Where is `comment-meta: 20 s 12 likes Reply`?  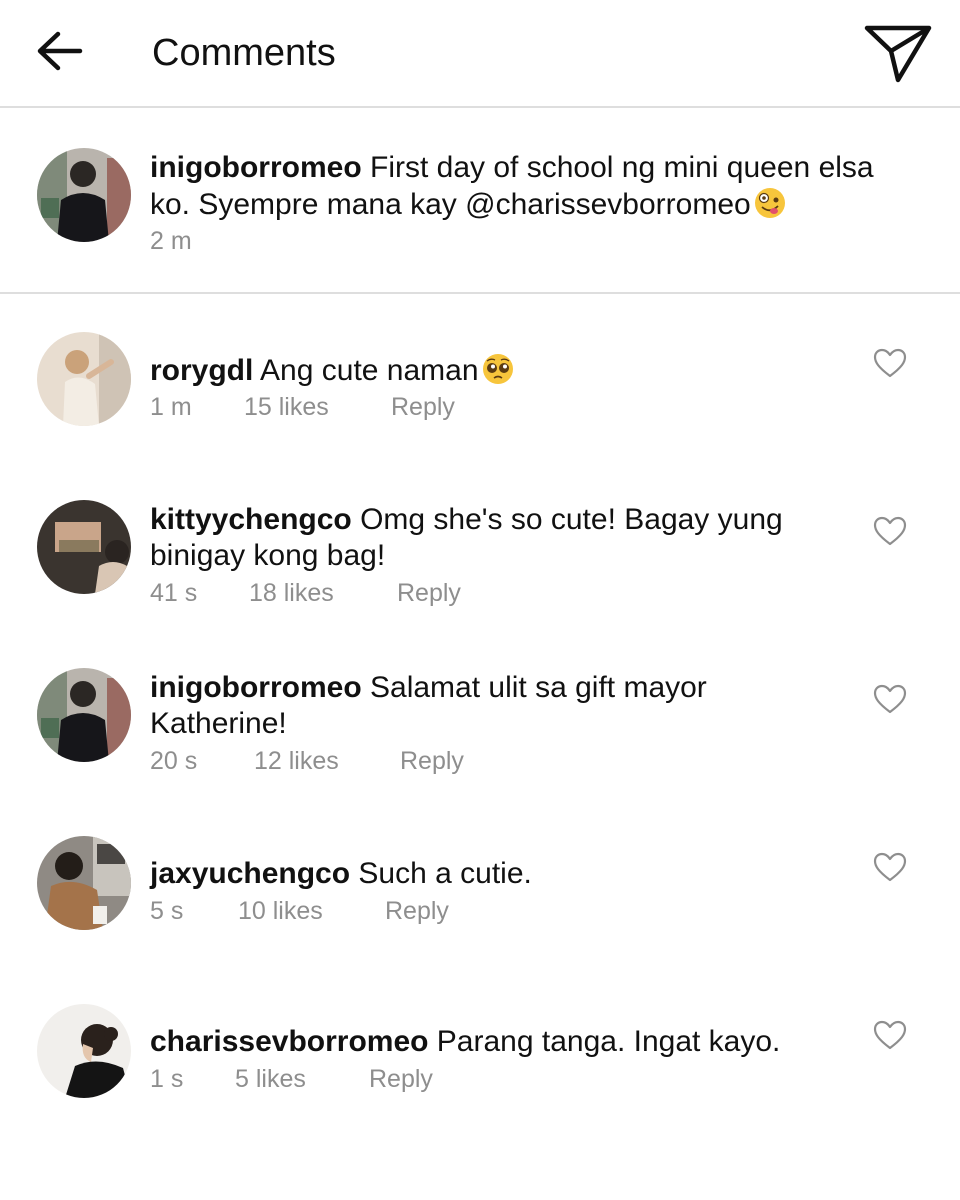 comment-meta: 20 s 12 likes Reply is located at coordinates (307, 761).